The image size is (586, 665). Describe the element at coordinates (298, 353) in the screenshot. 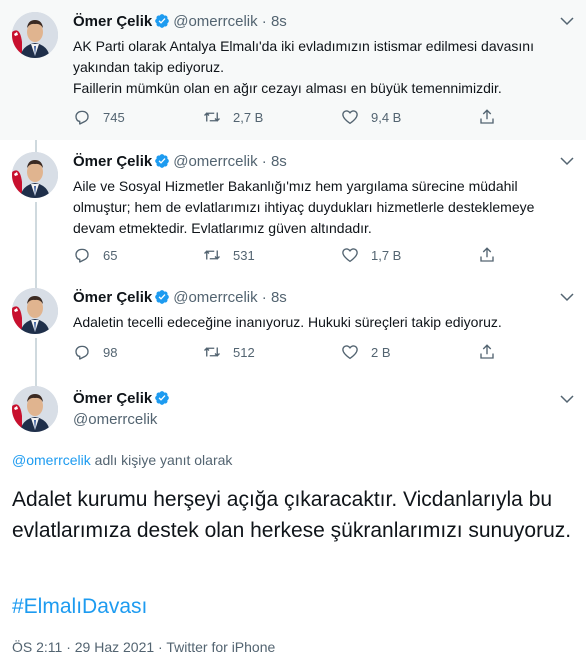

I see `tweet-actions: 98 512 2 B` at that location.